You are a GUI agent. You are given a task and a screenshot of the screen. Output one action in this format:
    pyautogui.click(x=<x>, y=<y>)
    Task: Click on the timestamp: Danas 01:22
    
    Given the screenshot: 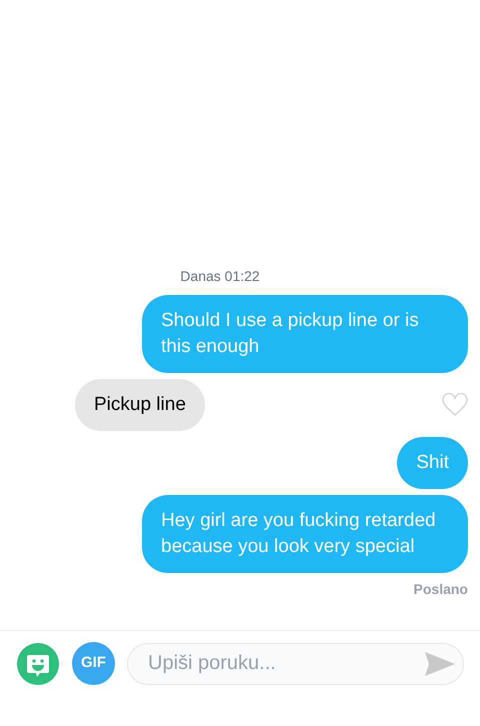 What is the action you would take?
    pyautogui.click(x=220, y=276)
    